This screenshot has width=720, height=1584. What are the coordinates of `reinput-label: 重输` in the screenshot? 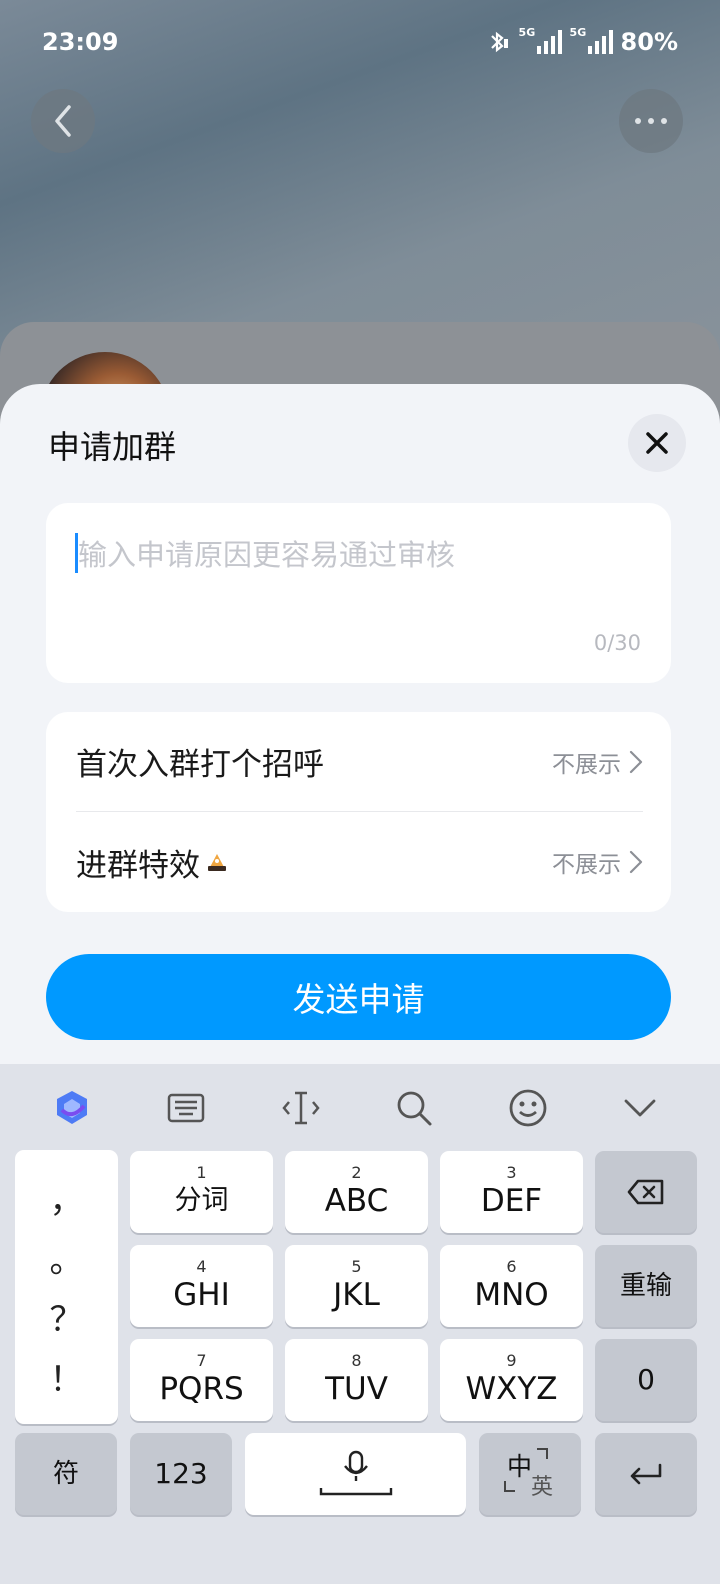 It's located at (645, 1286).